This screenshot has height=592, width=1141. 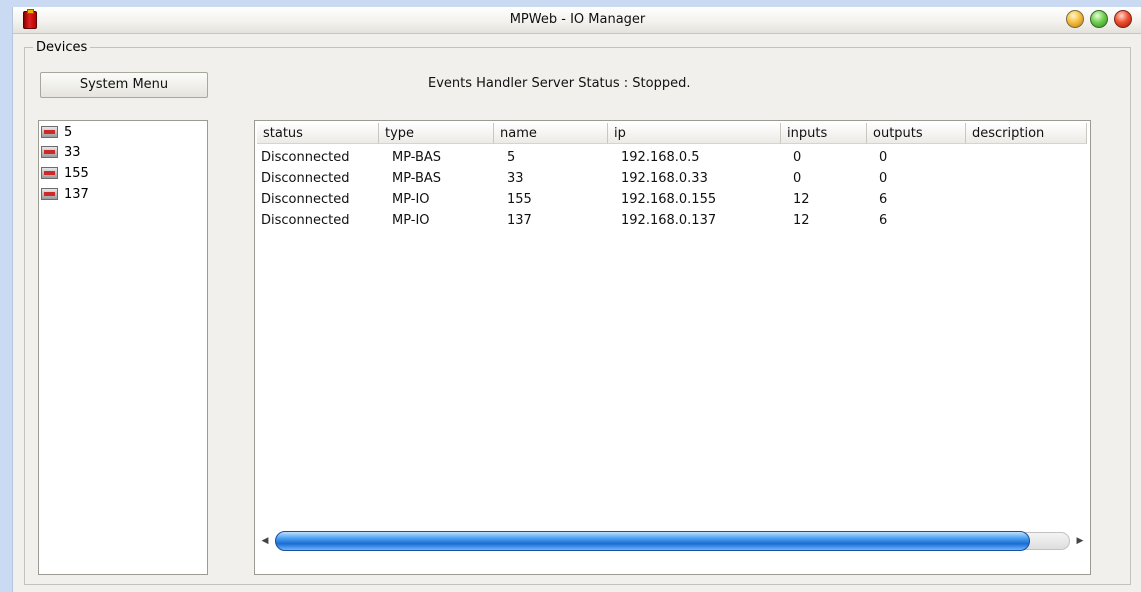 What do you see at coordinates (660, 157) in the screenshot?
I see `cell-ip: 192.168.0.5` at bounding box center [660, 157].